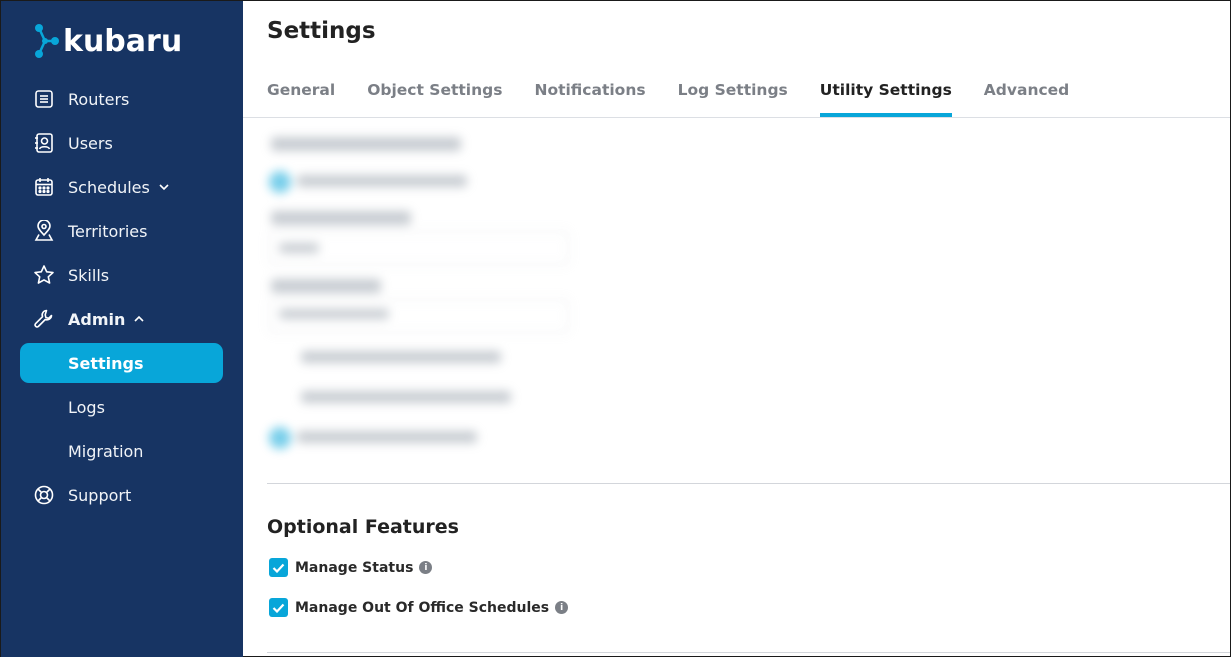  What do you see at coordinates (301, 90) in the screenshot?
I see `tab-general: General` at bounding box center [301, 90].